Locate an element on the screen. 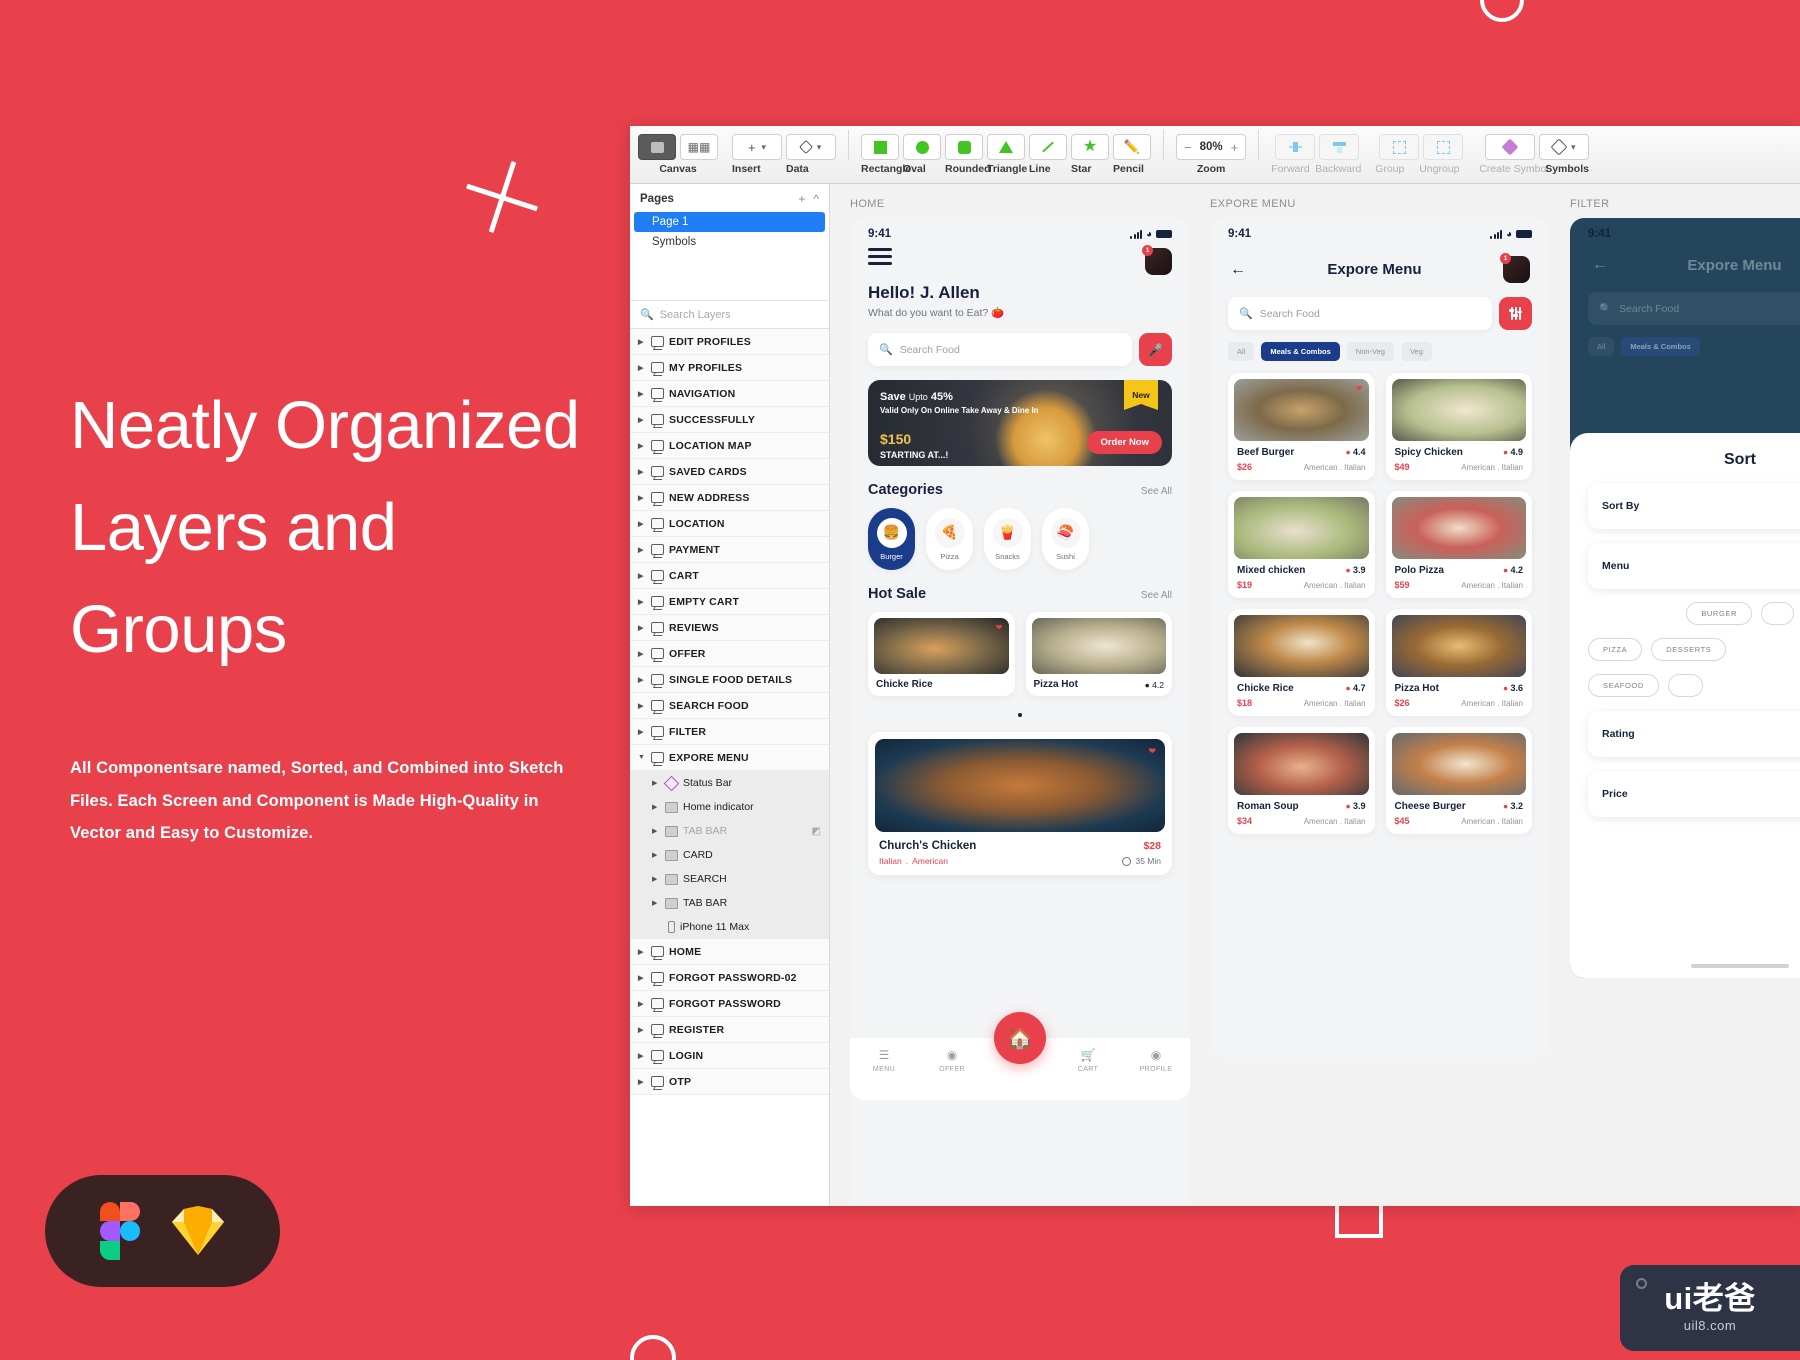 The image size is (1800, 1360). send-backward-icon is located at coordinates (1339, 147).